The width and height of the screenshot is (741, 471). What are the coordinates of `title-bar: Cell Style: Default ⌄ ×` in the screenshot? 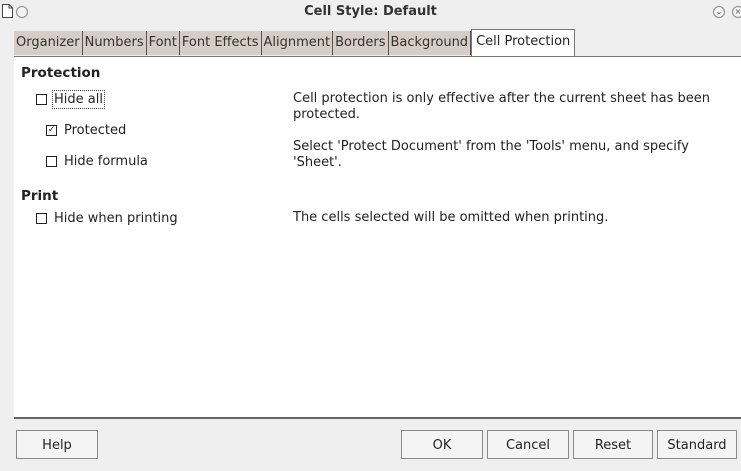 It's located at (370, 12).